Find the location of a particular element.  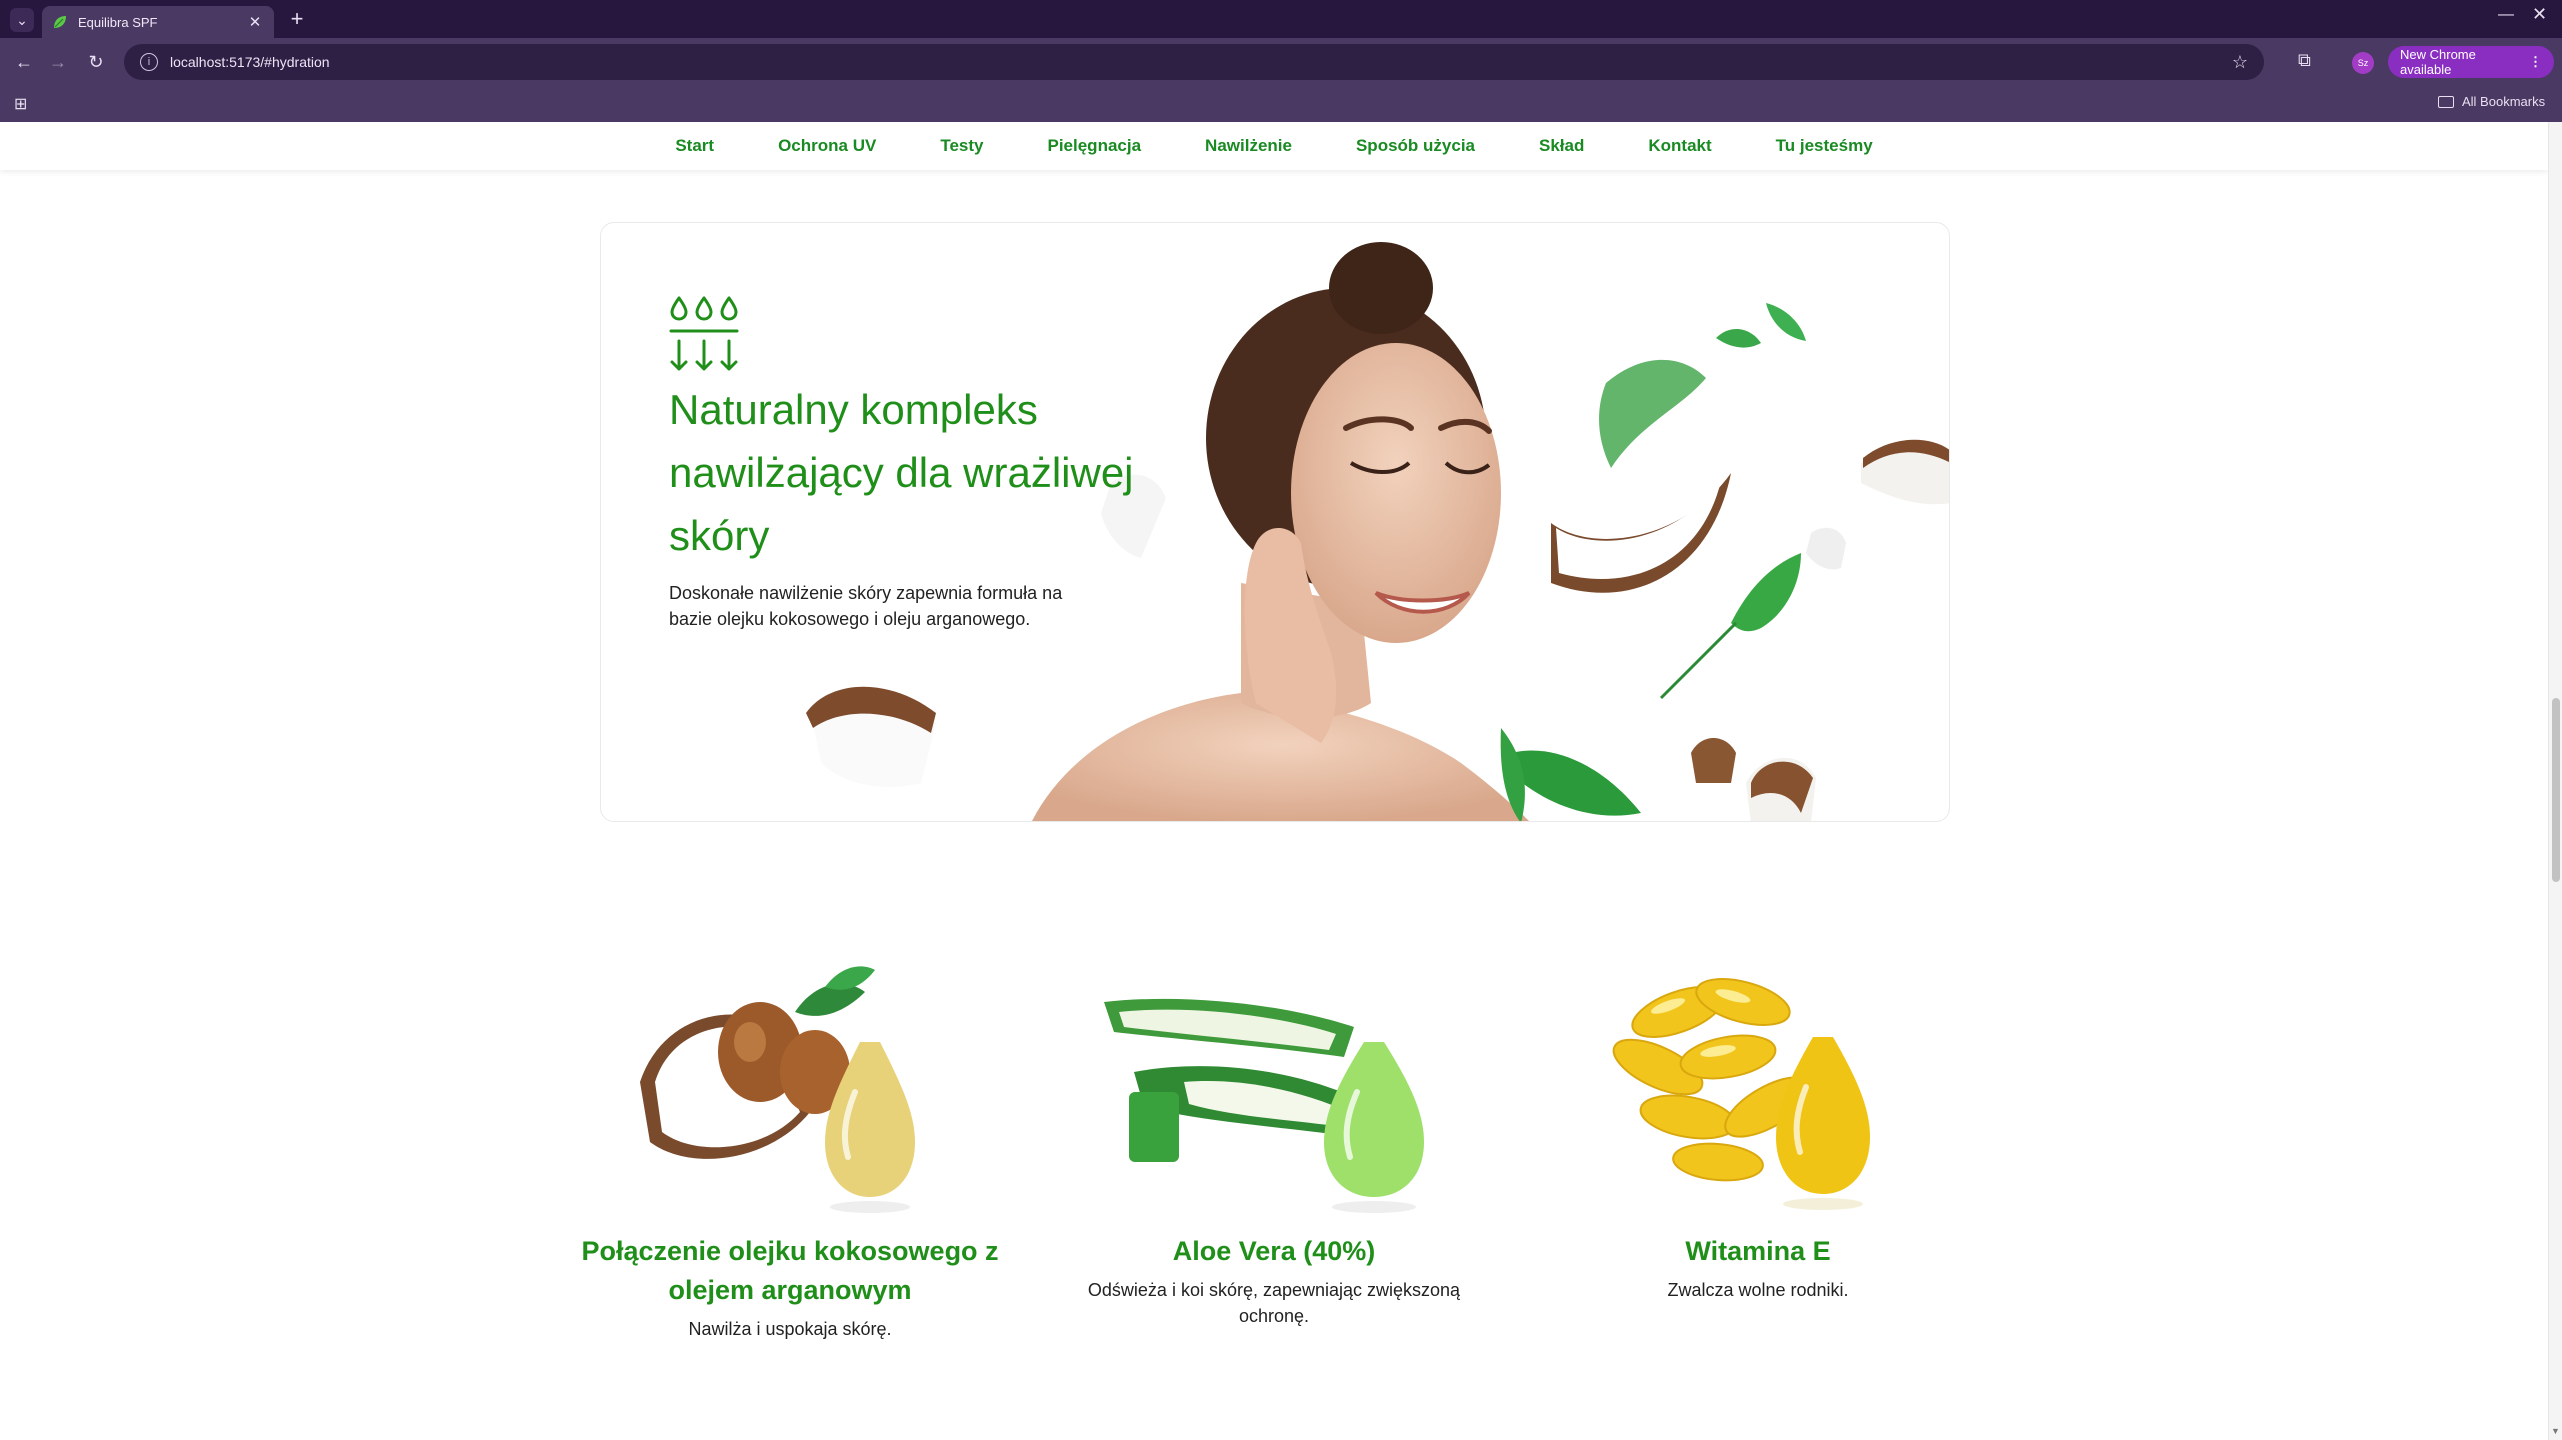

aloe-vera-illustration is located at coordinates (1264, 1105).